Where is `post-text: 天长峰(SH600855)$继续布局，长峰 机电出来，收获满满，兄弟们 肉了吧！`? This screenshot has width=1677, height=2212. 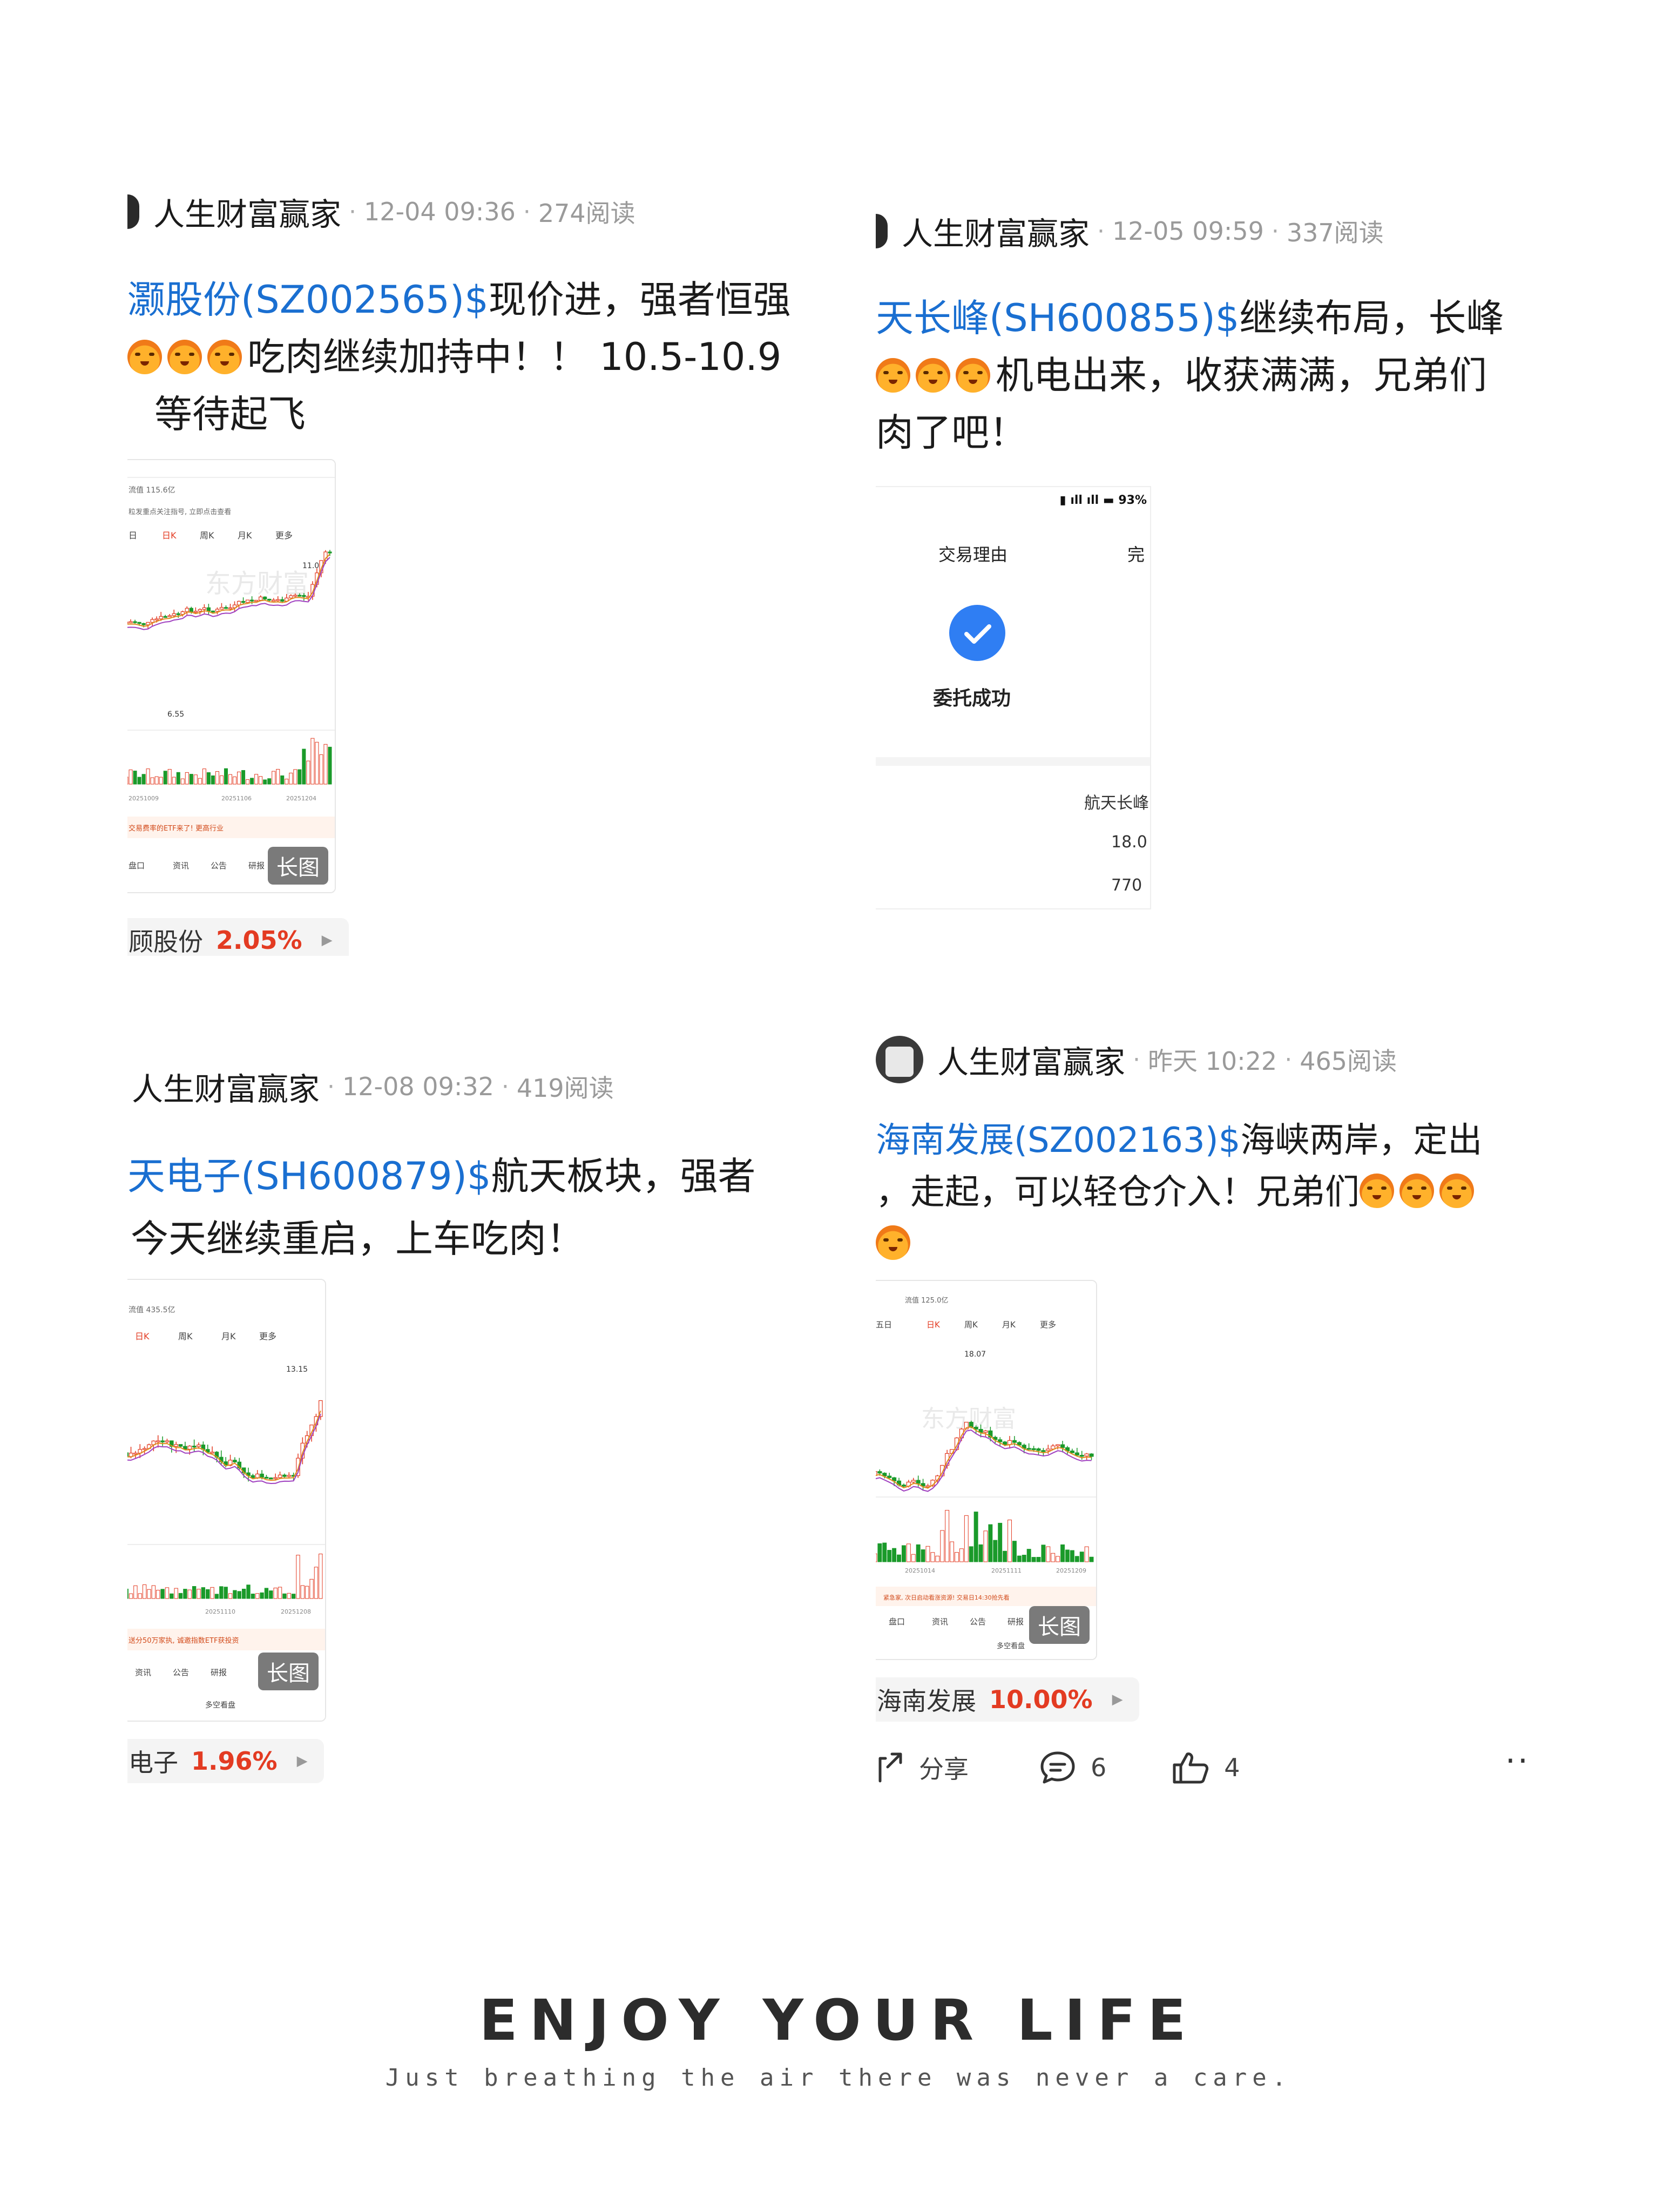 post-text: 天长峰(SH600855)$继续布局，长峰 机电出来，收获满满，兄弟们 肉了吧！ is located at coordinates (1190, 375).